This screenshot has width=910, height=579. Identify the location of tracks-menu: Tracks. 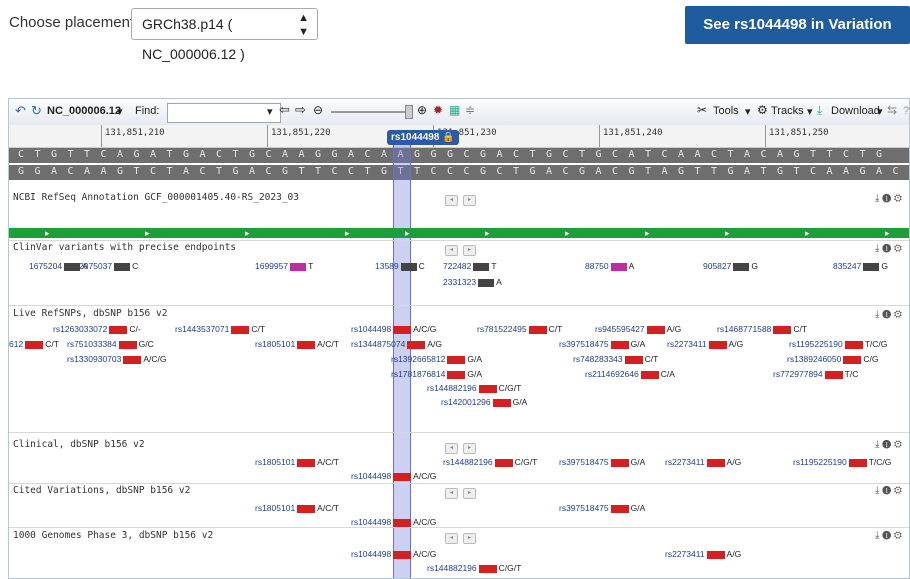
(787, 111).